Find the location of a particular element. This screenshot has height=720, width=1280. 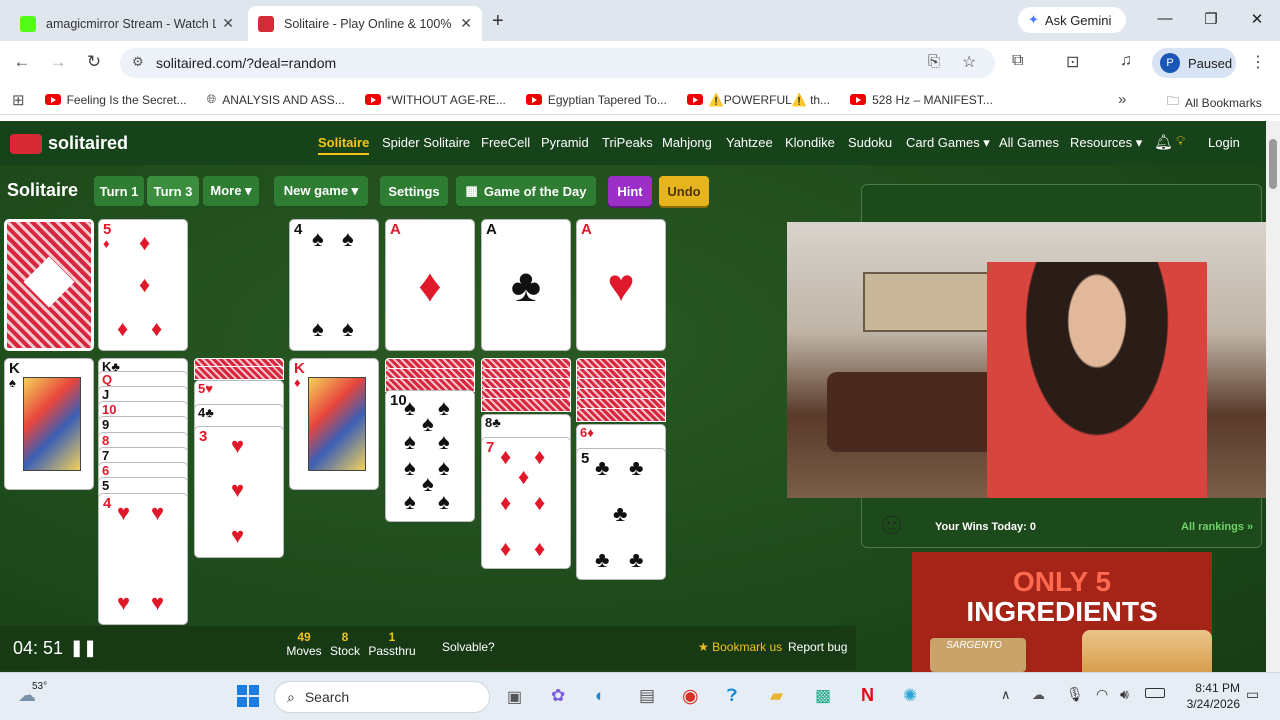

tab-solitaire: Solitaire - Play Online & 100% F ✕ is located at coordinates (365, 23).